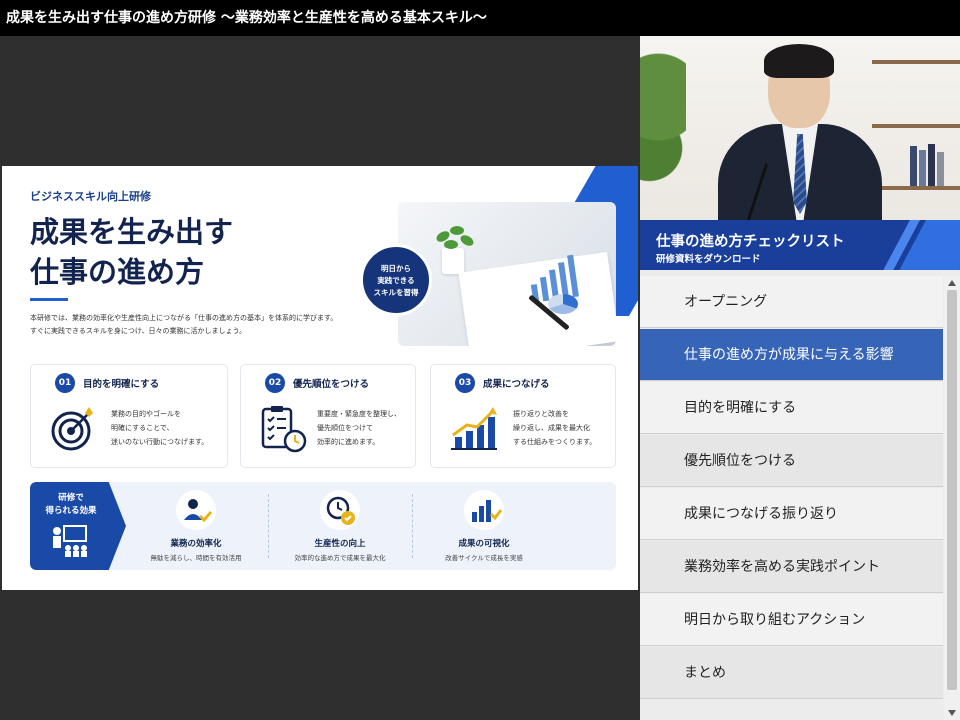 This screenshot has width=960, height=720. What do you see at coordinates (331, 384) in the screenshot?
I see `card-title: 優先順位をつける` at bounding box center [331, 384].